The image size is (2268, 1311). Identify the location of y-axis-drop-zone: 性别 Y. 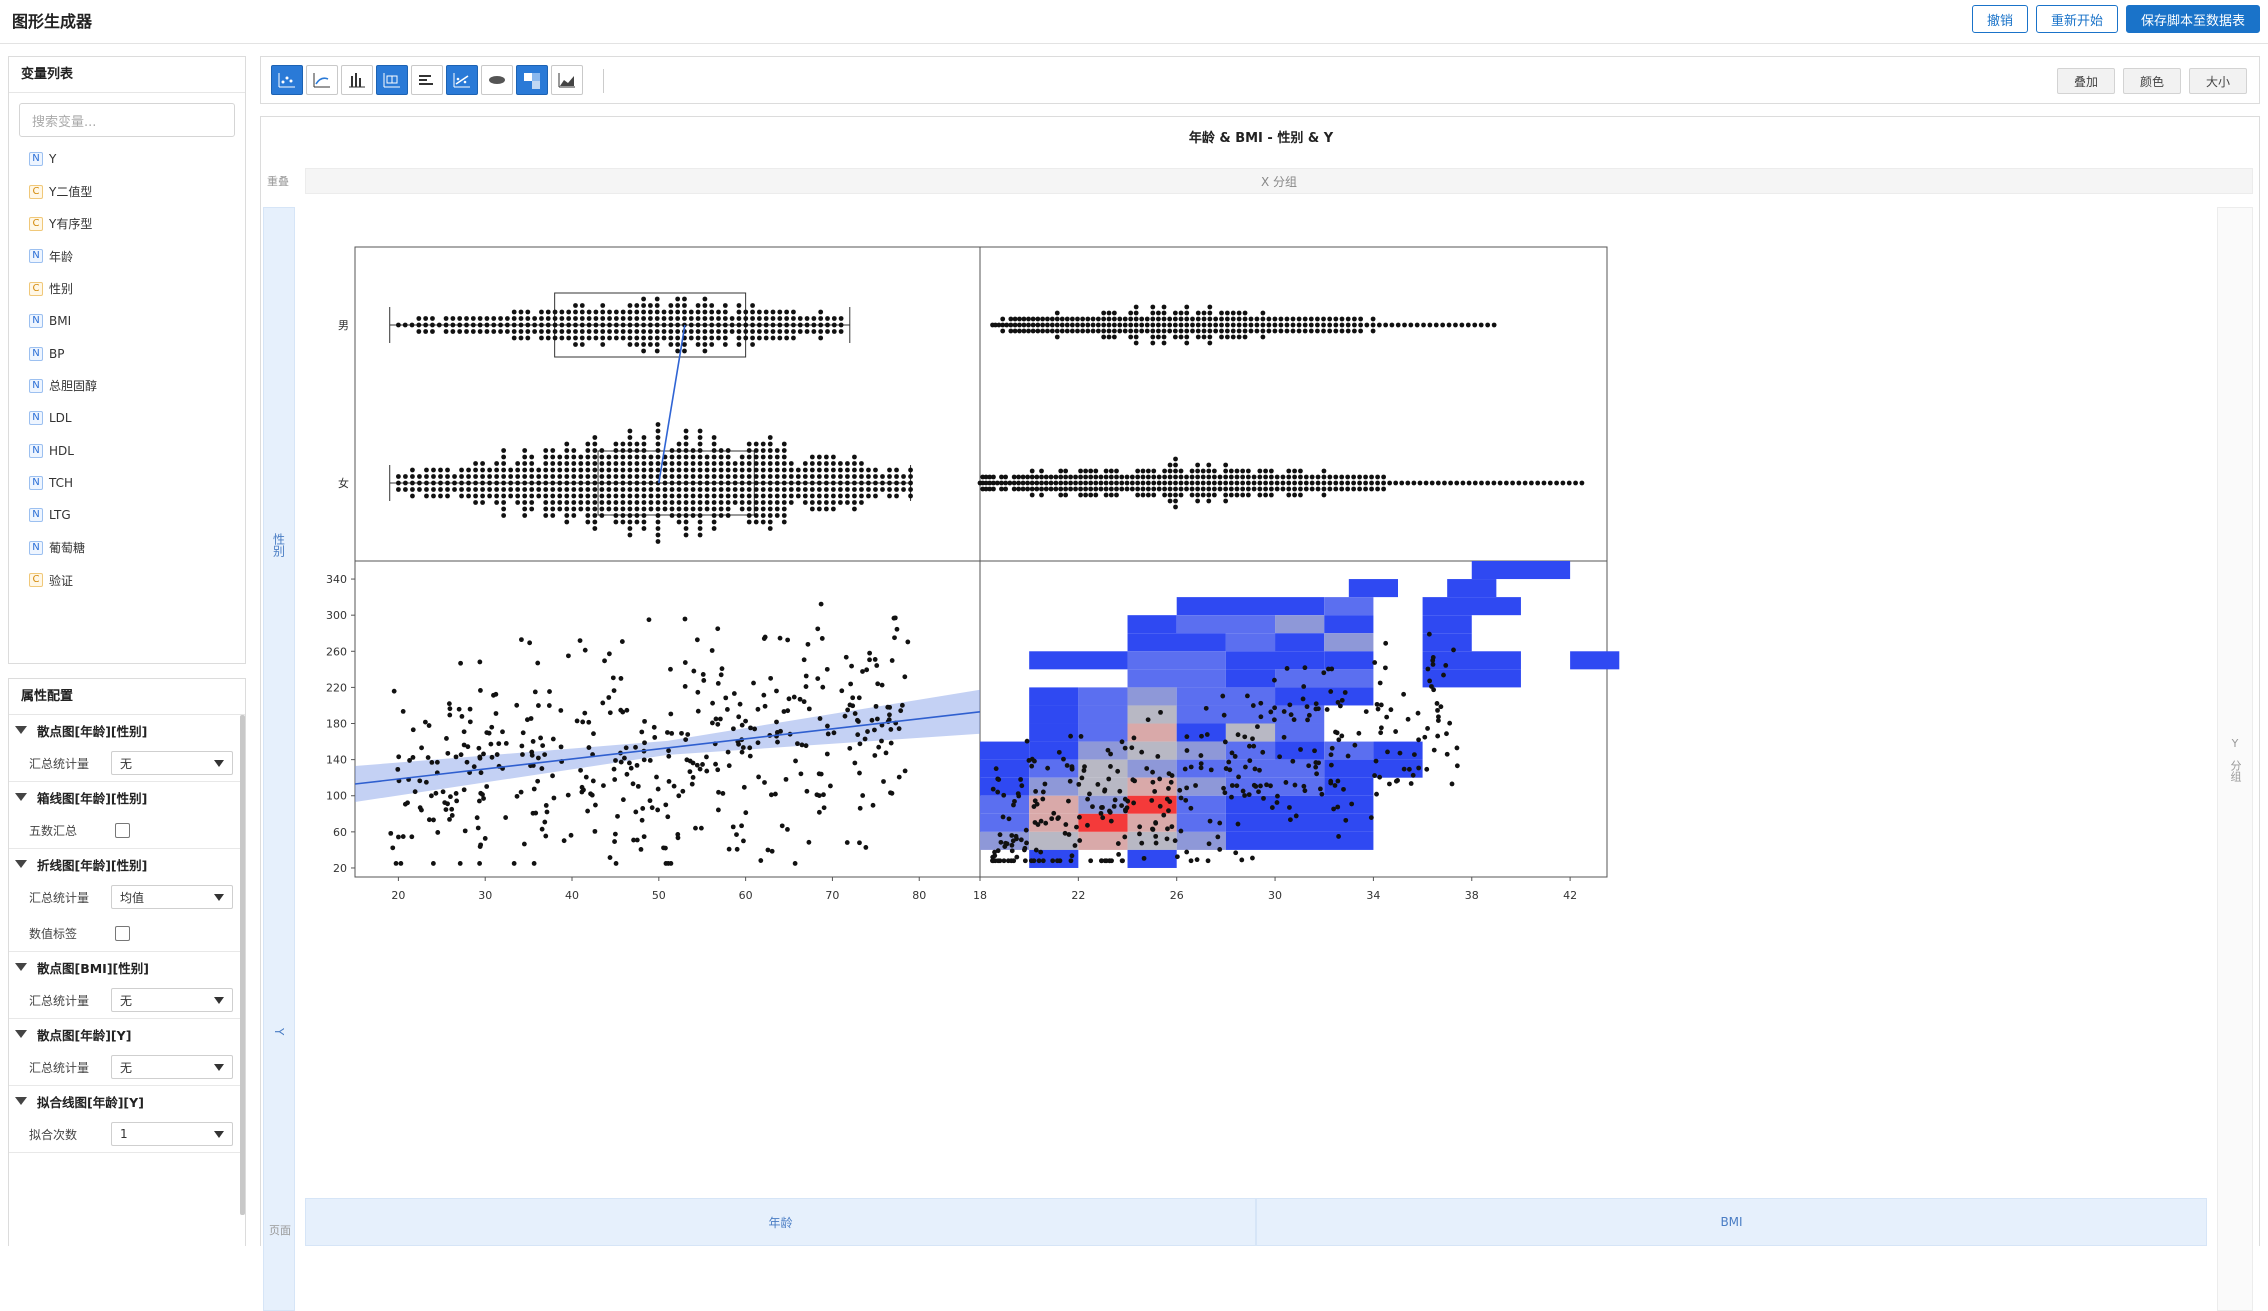
(279, 759).